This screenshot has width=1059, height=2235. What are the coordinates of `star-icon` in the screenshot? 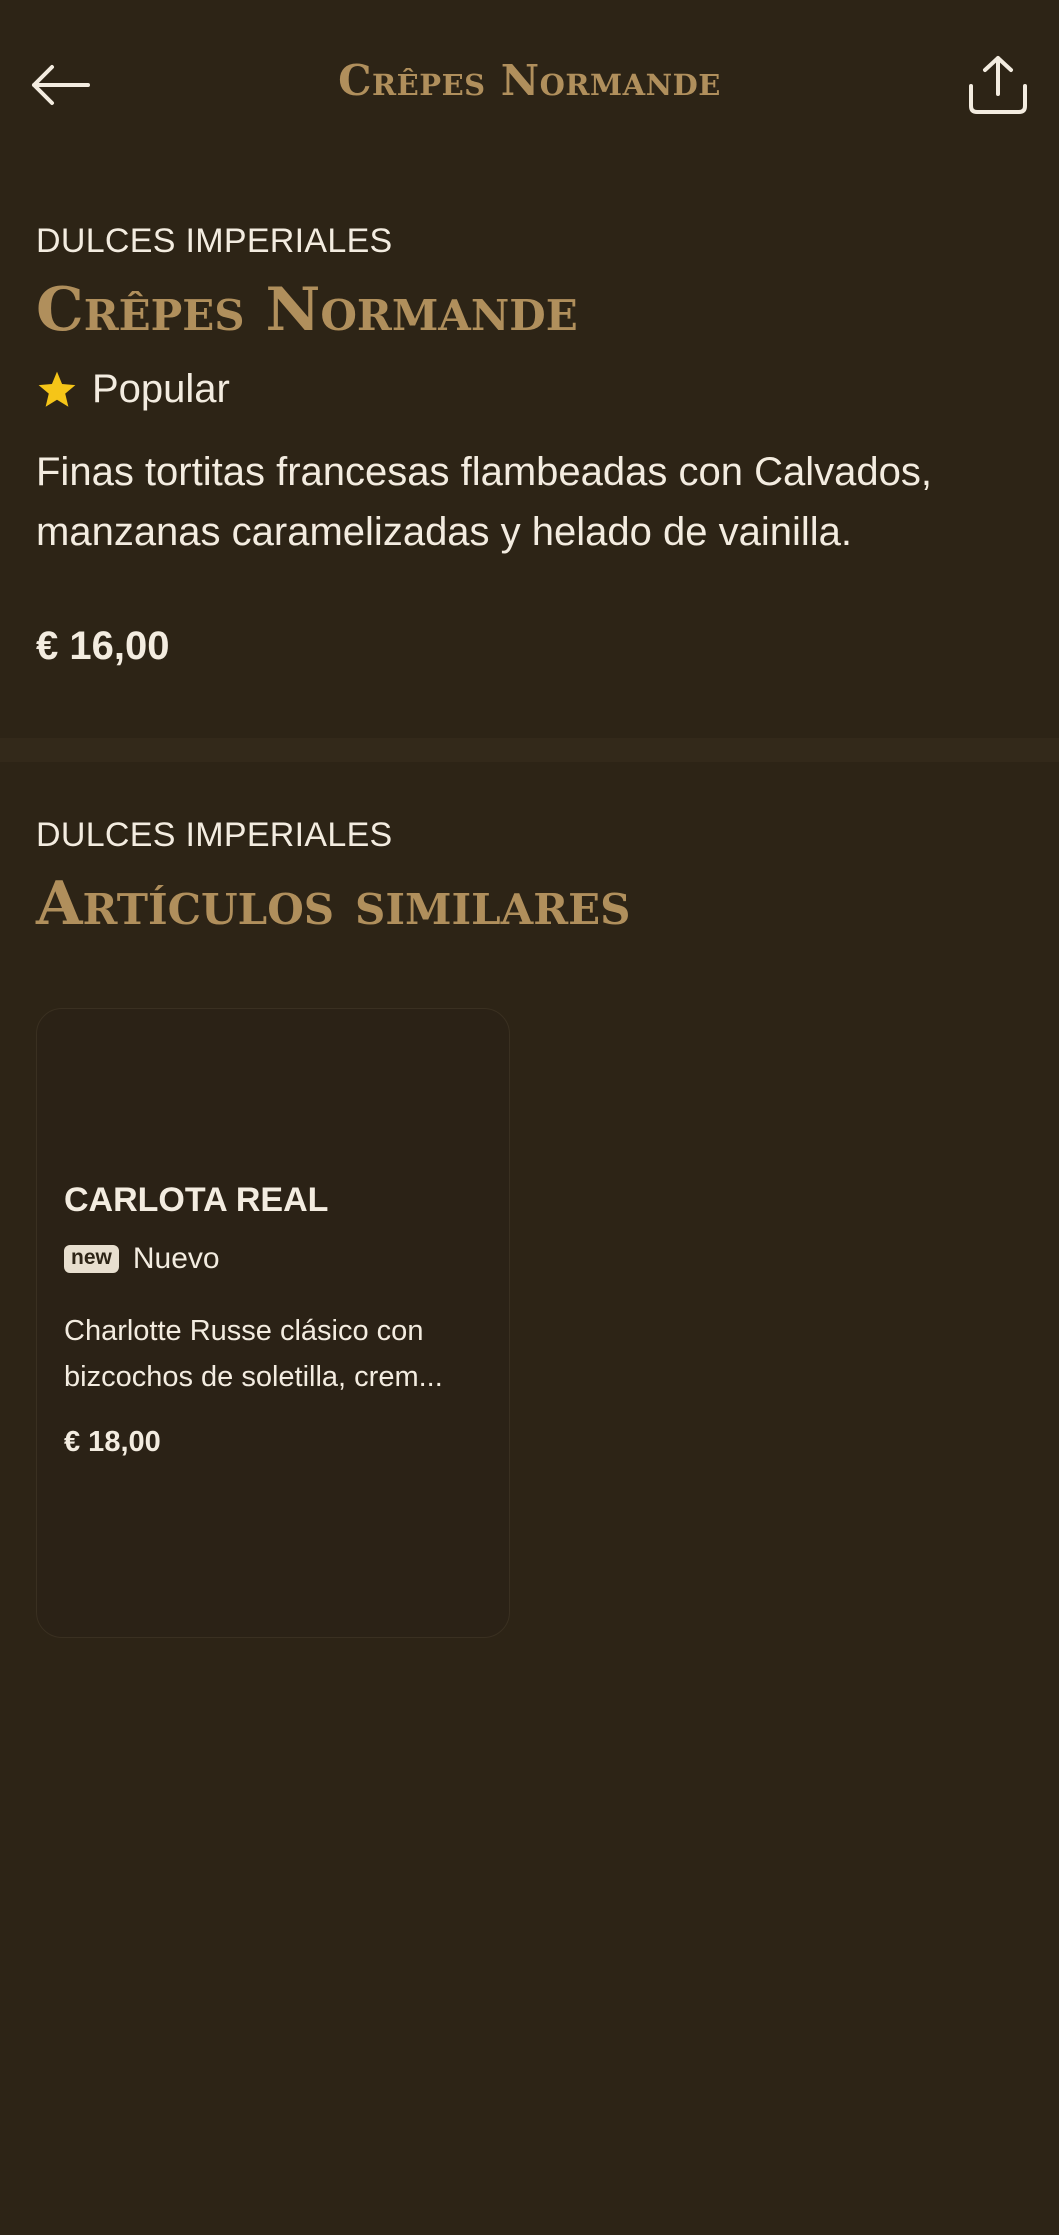 It's located at (57, 389).